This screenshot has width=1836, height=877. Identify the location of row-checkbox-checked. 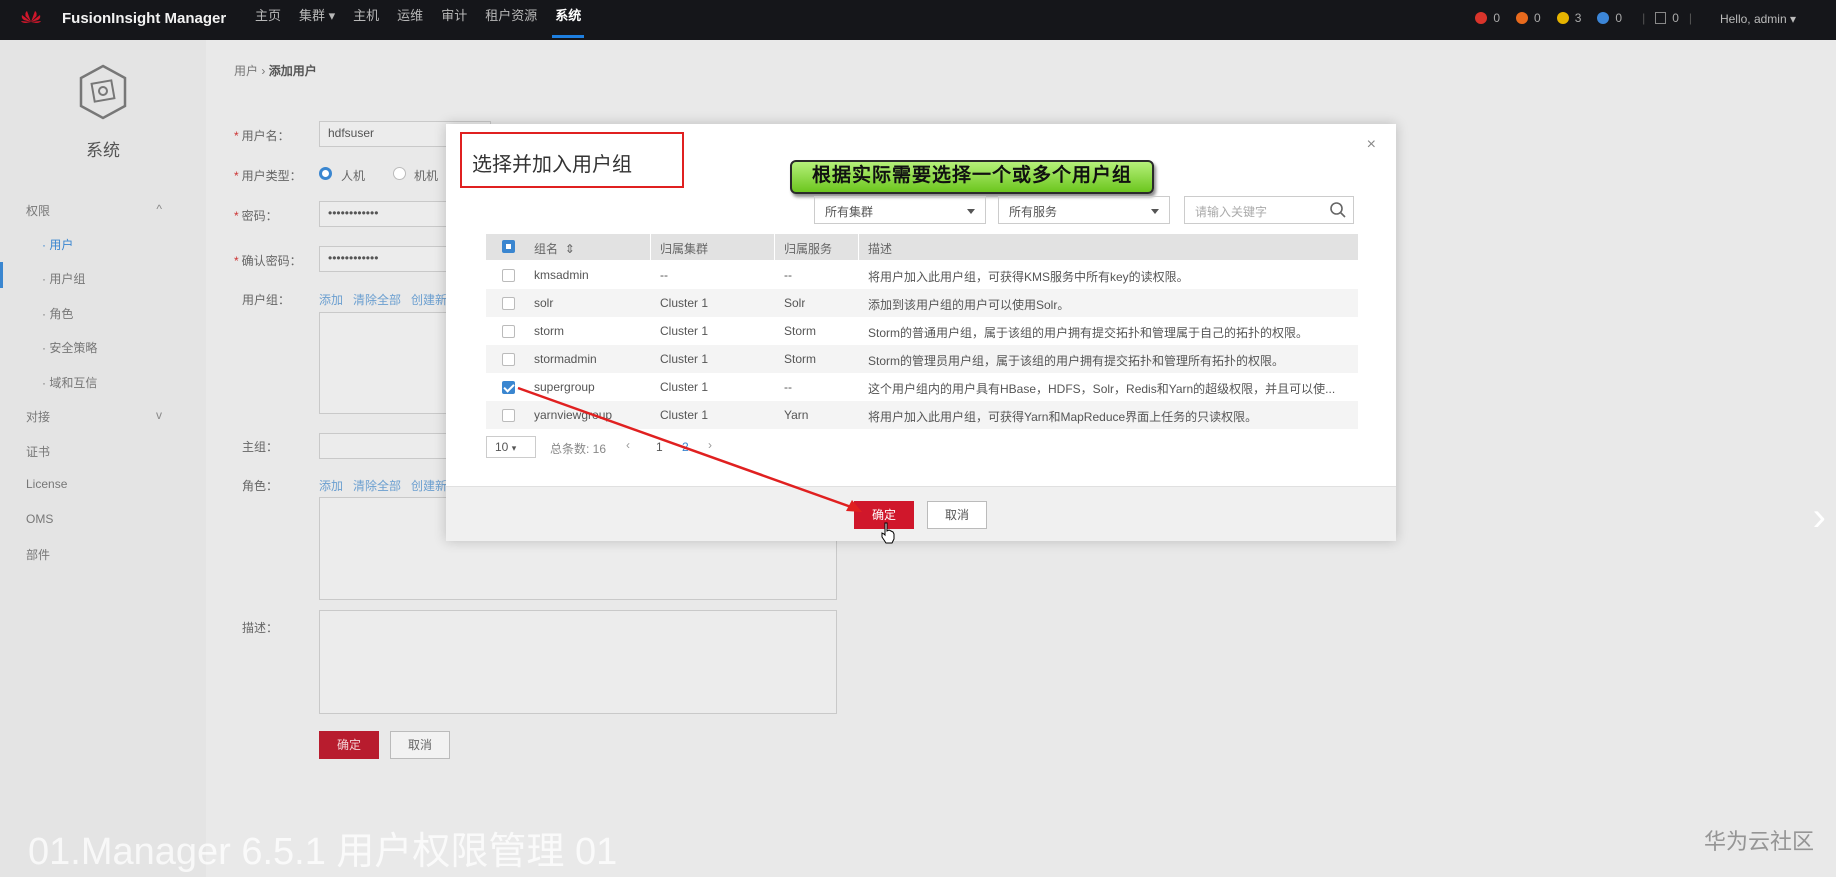
(508, 387).